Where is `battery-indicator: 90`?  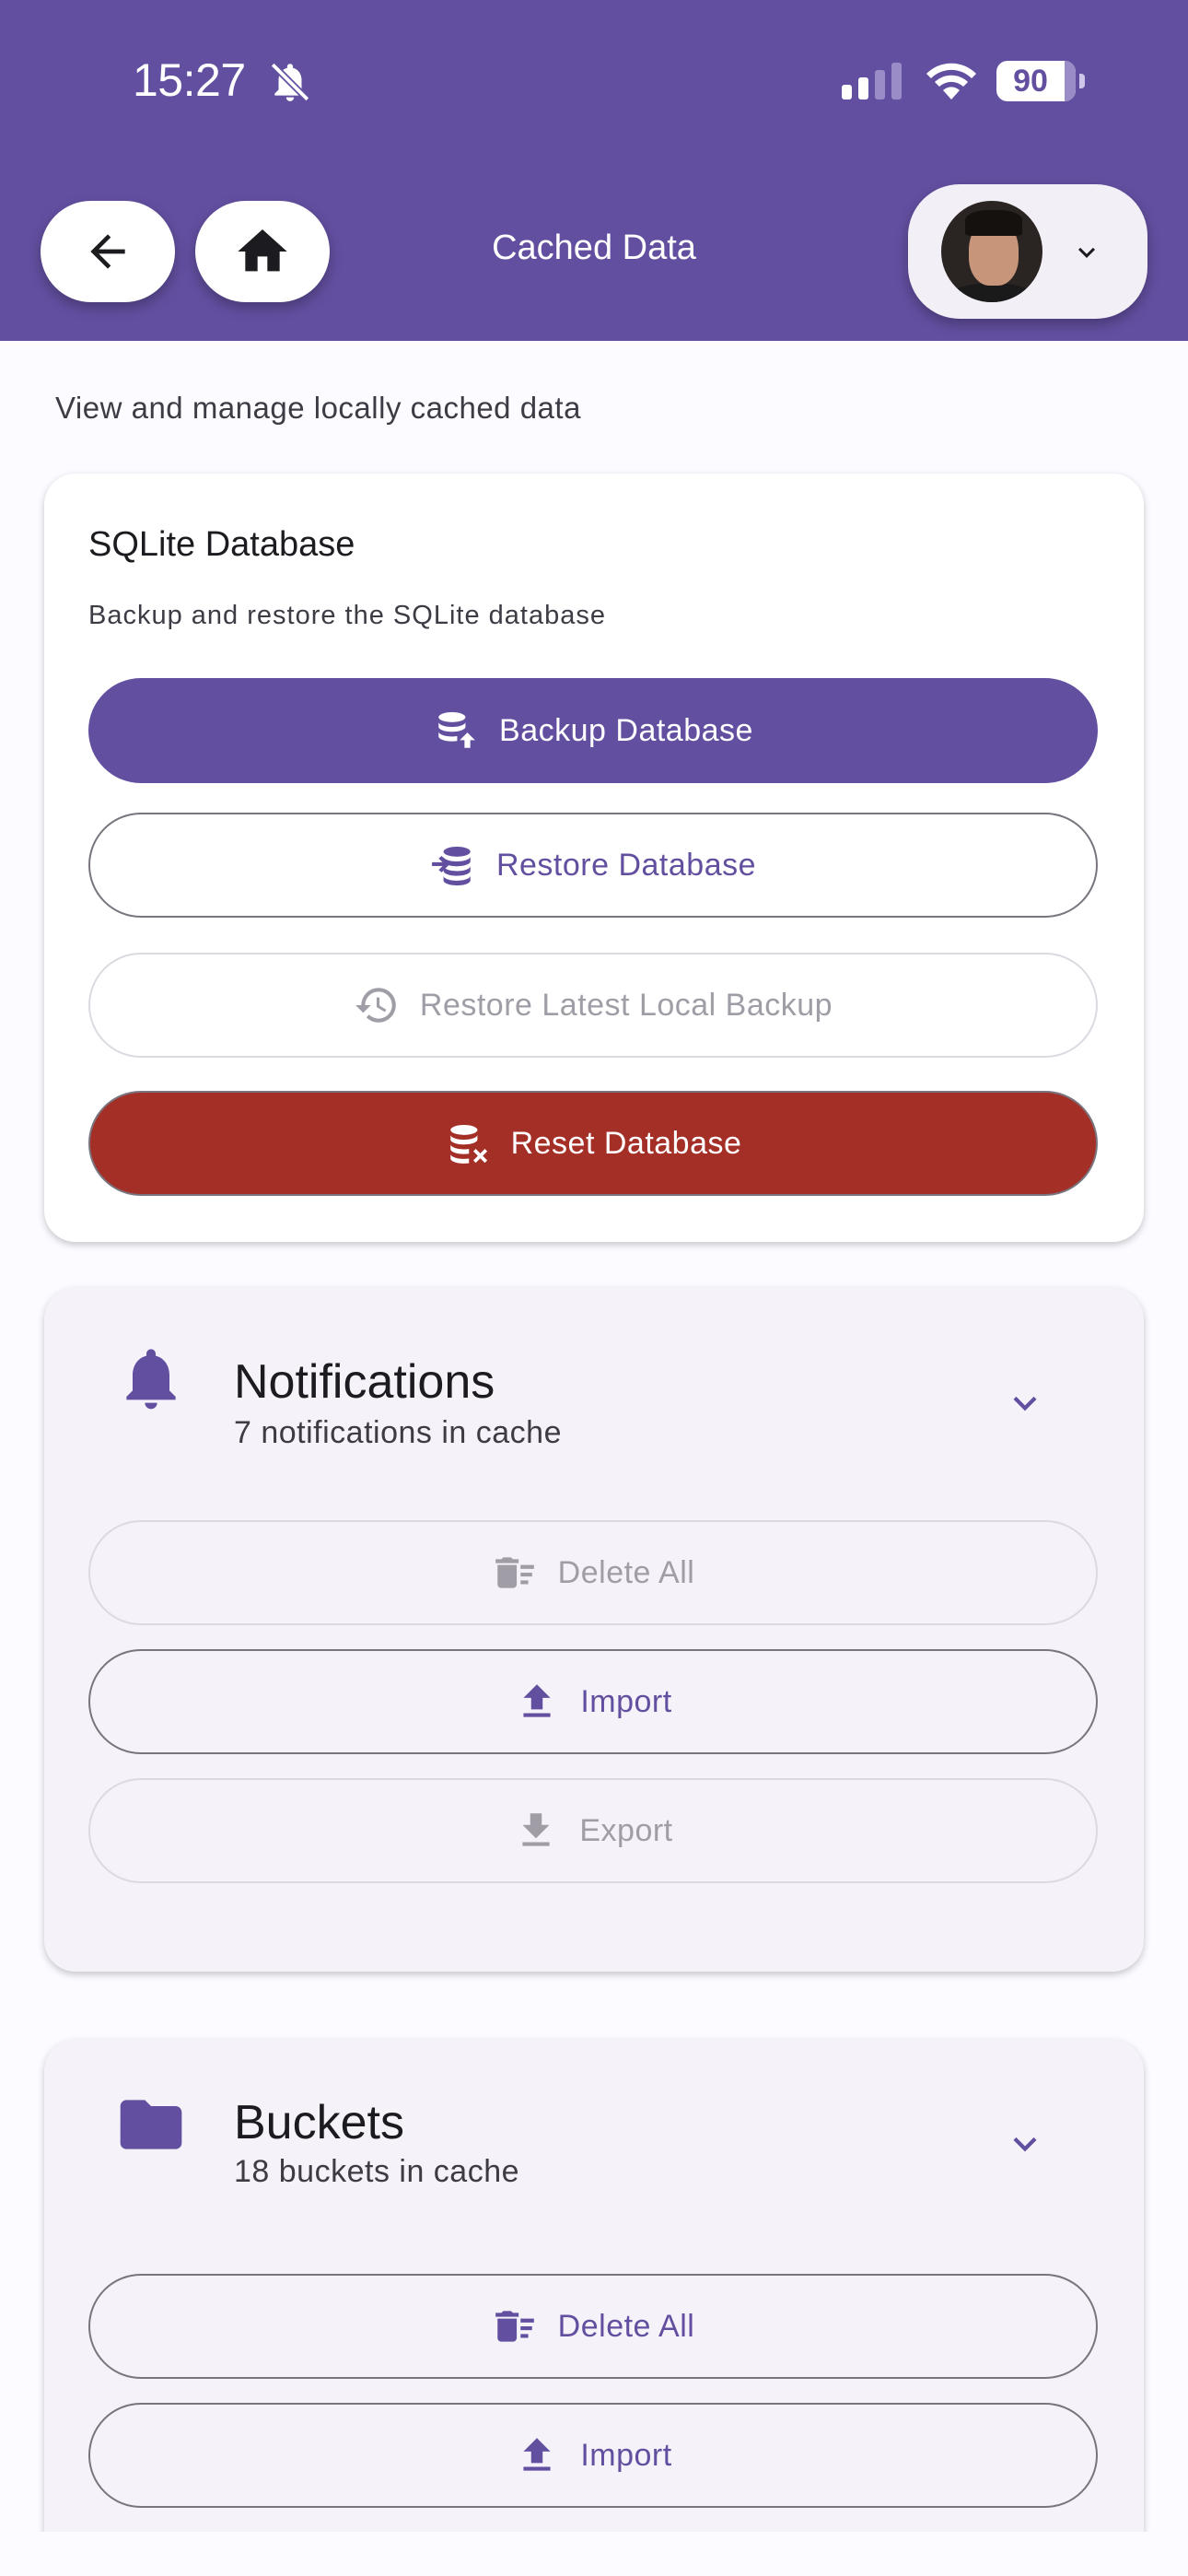
battery-indicator: 90 is located at coordinates (1040, 81).